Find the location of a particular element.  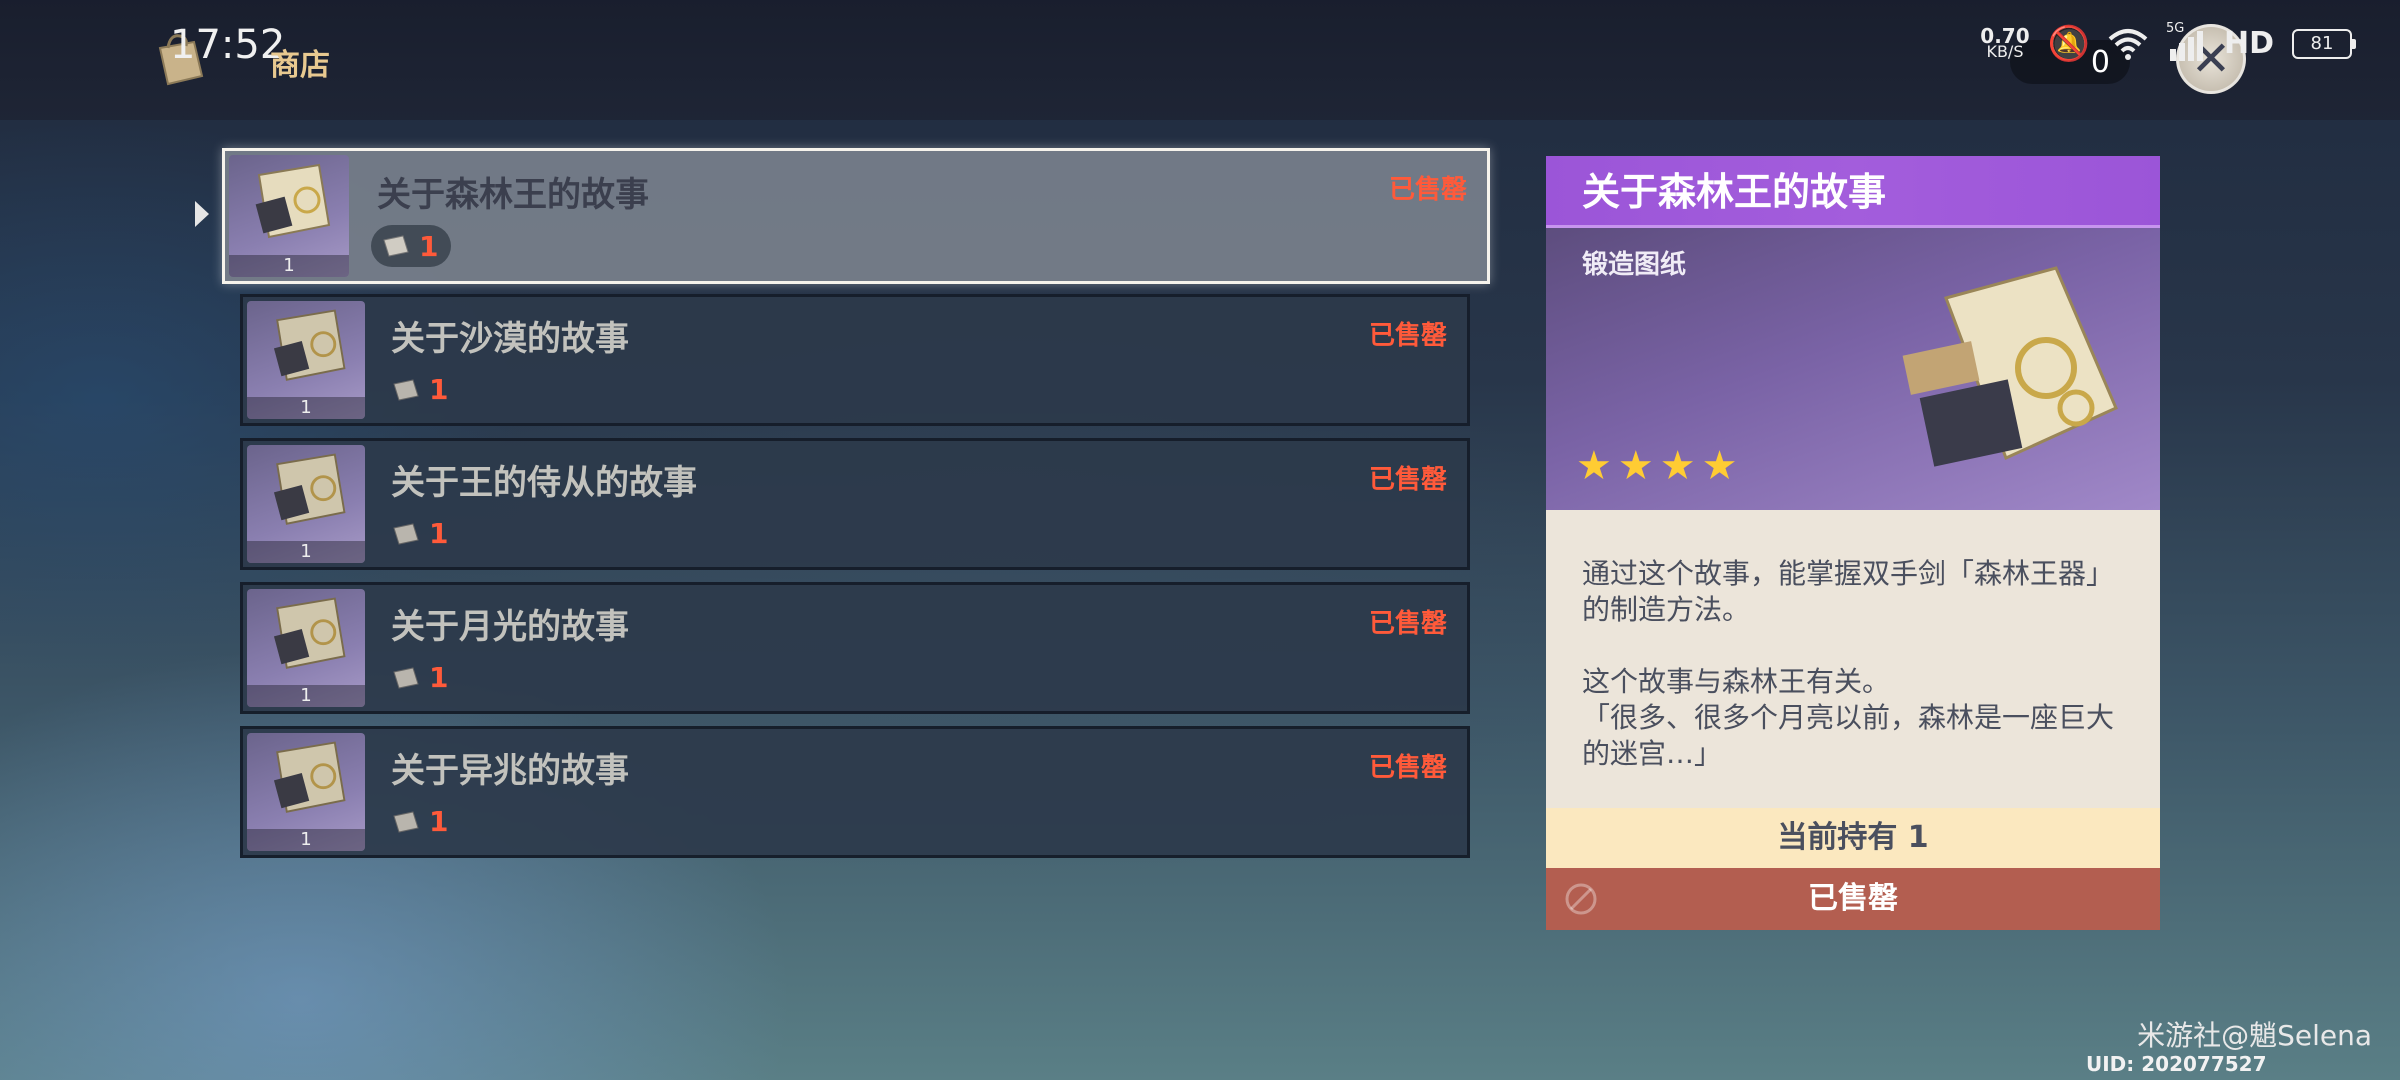

shop-item-row: 1 关于森林王的故事 已售罄 1 is located at coordinates (842, 216).